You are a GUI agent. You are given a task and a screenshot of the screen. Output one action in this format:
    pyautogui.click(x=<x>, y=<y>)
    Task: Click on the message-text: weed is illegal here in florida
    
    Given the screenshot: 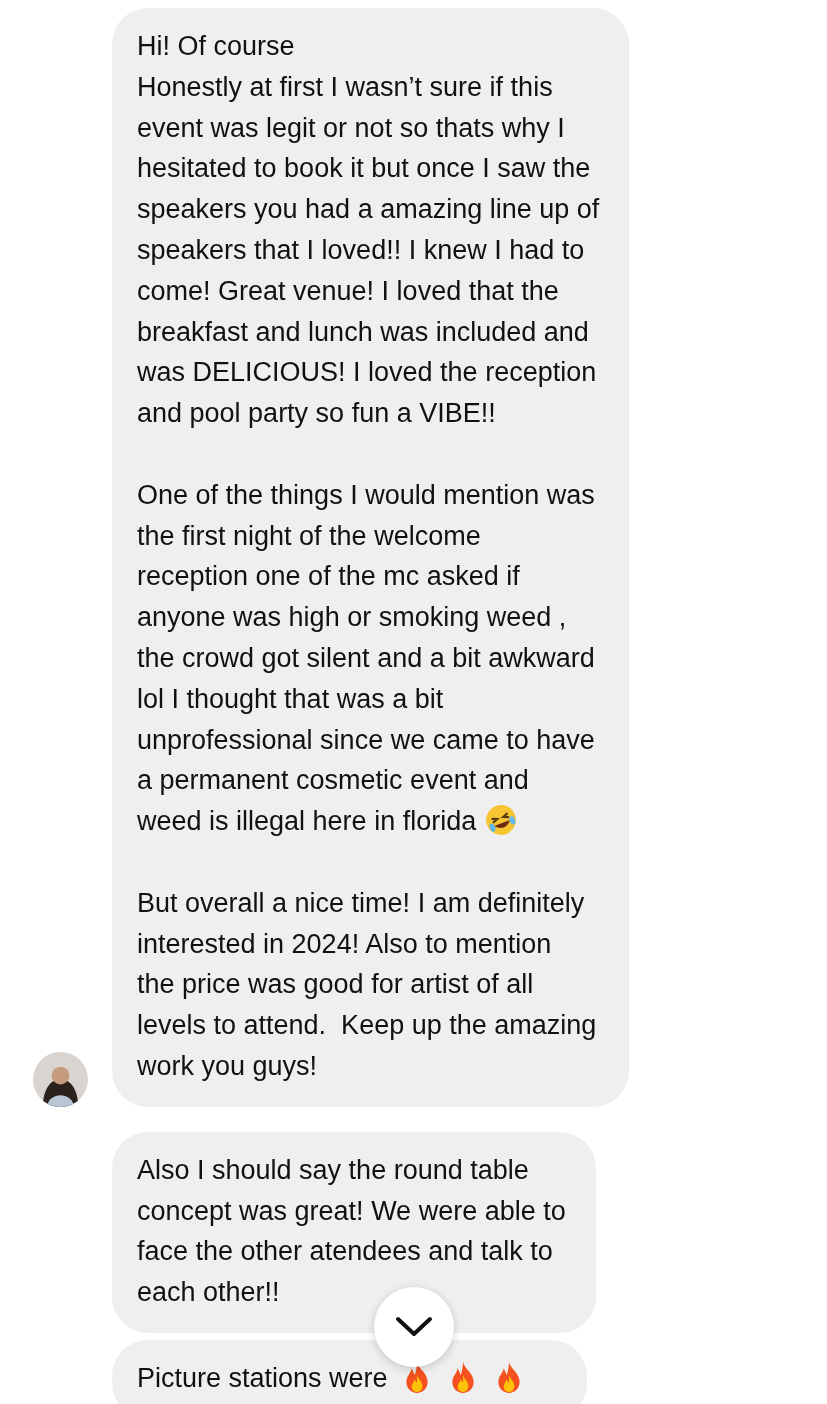 What is the action you would take?
    pyautogui.click(x=307, y=821)
    